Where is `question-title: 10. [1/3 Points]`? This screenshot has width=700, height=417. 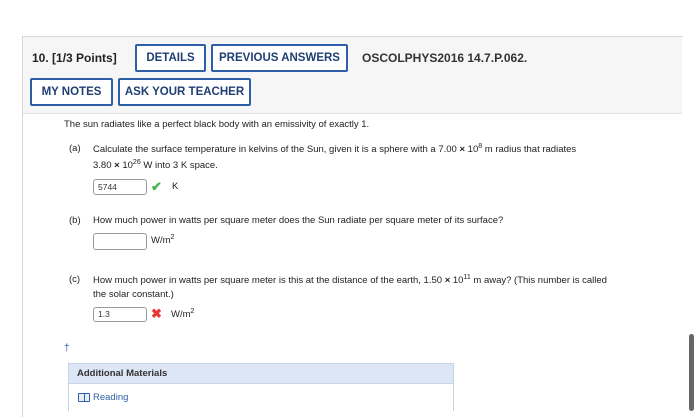 question-title: 10. [1/3 Points] is located at coordinates (74, 58).